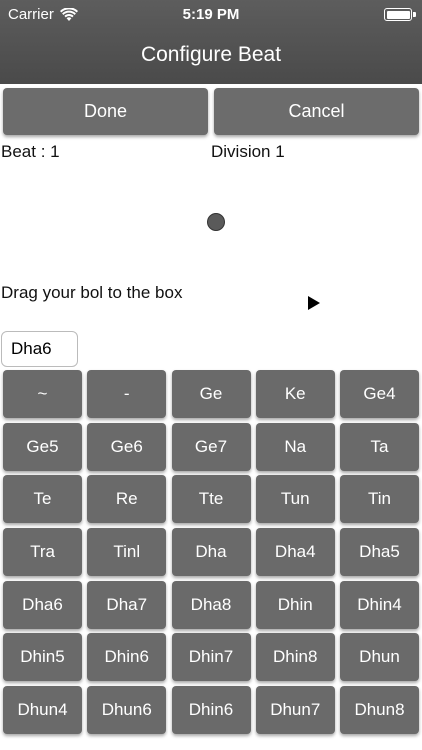 The height and width of the screenshot is (750, 422). Describe the element at coordinates (127, 604) in the screenshot. I see `bol-button: Dha7` at that location.